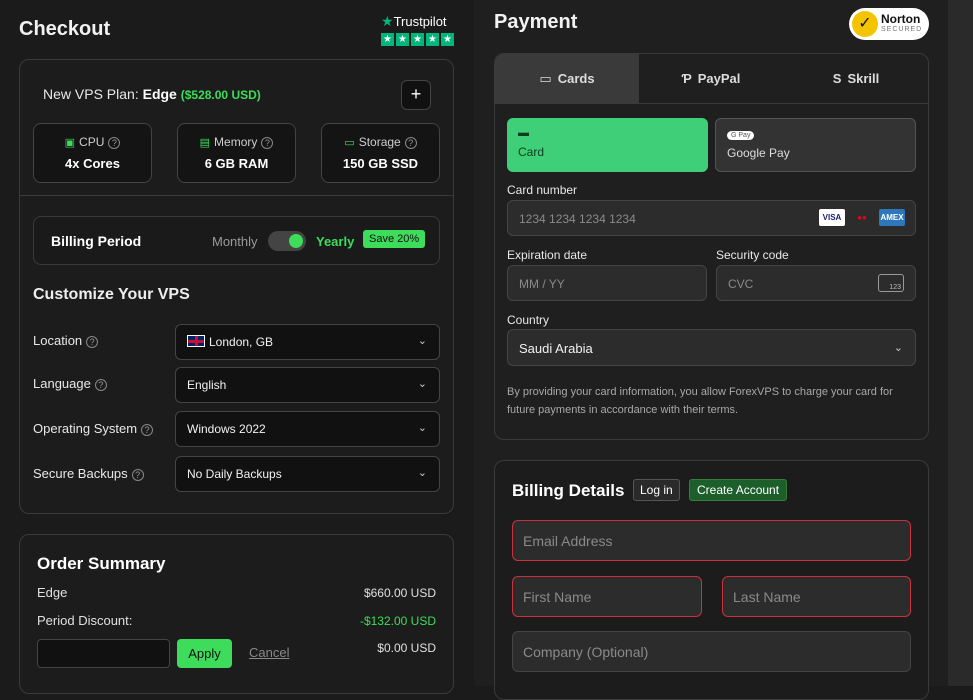 The width and height of the screenshot is (973, 700). Describe the element at coordinates (70, 143) in the screenshot. I see `cpu-icon: ▣` at that location.